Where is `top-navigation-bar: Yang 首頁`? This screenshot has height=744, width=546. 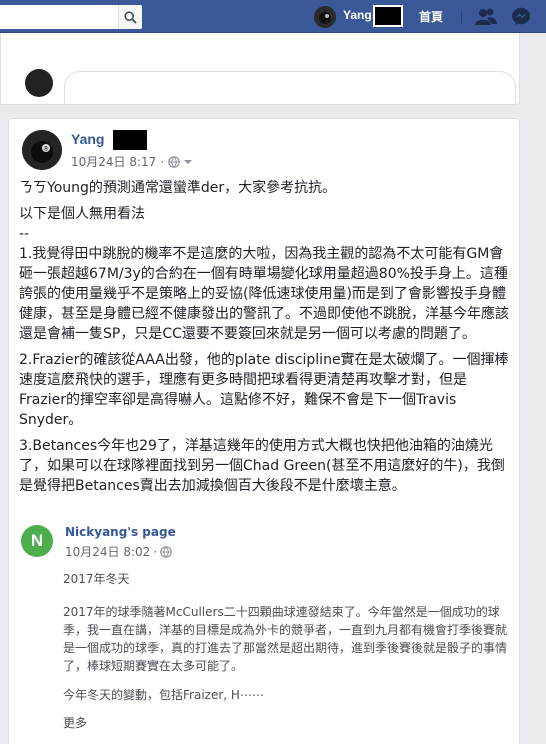
top-navigation-bar: Yang 首頁 is located at coordinates (273, 16).